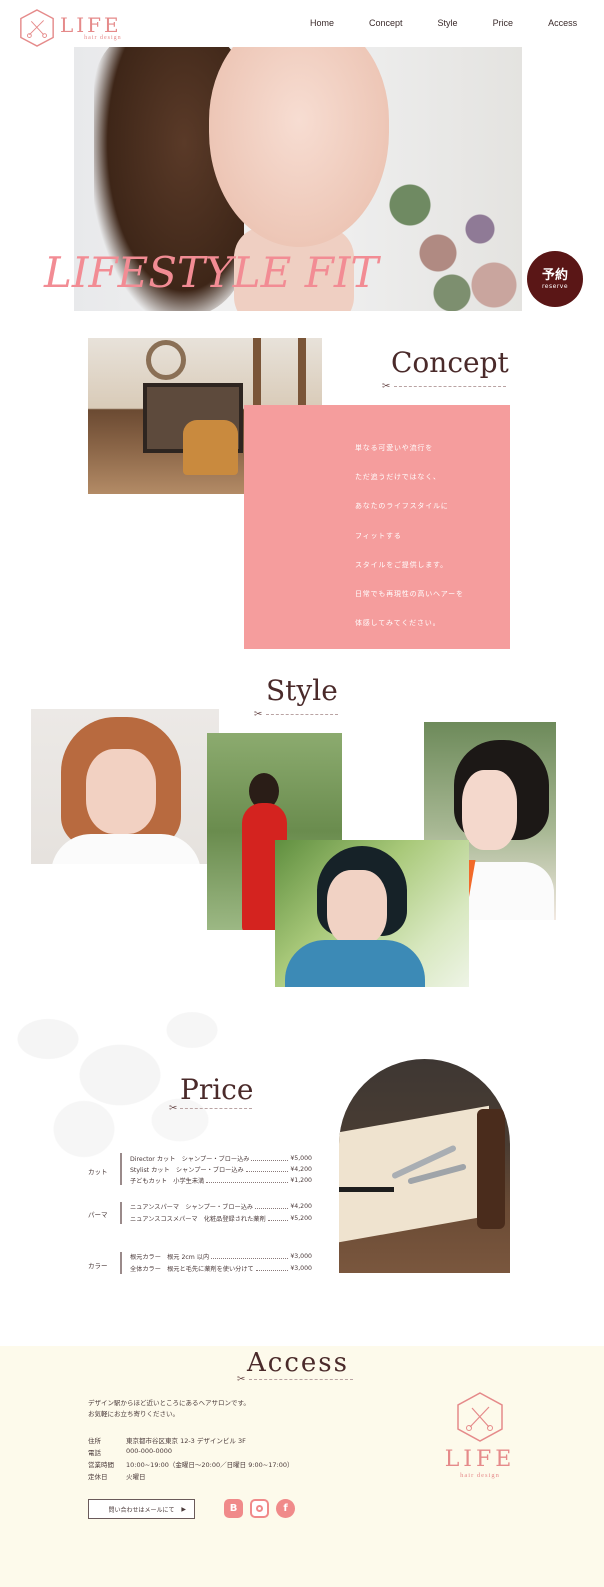 Image resolution: width=604 pixels, height=1587 pixels. What do you see at coordinates (401, 564) in the screenshot?
I see `concept-line: スタイルをご提供します。` at bounding box center [401, 564].